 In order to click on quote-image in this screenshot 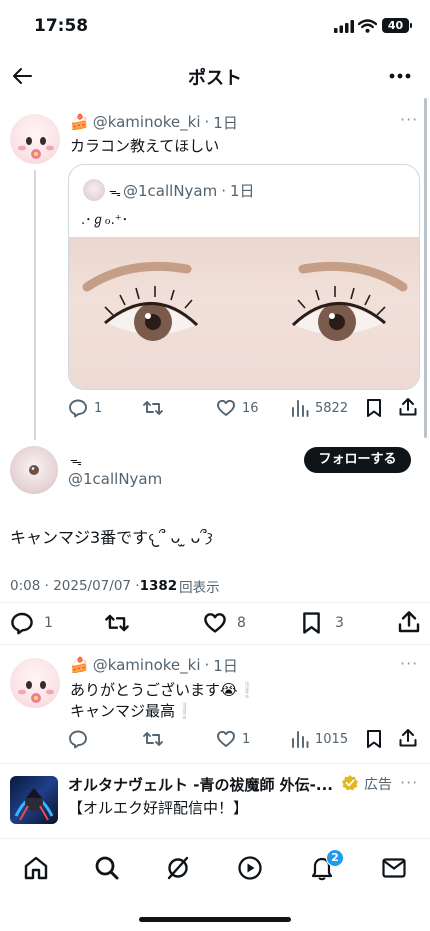, I will do `click(244, 313)`.